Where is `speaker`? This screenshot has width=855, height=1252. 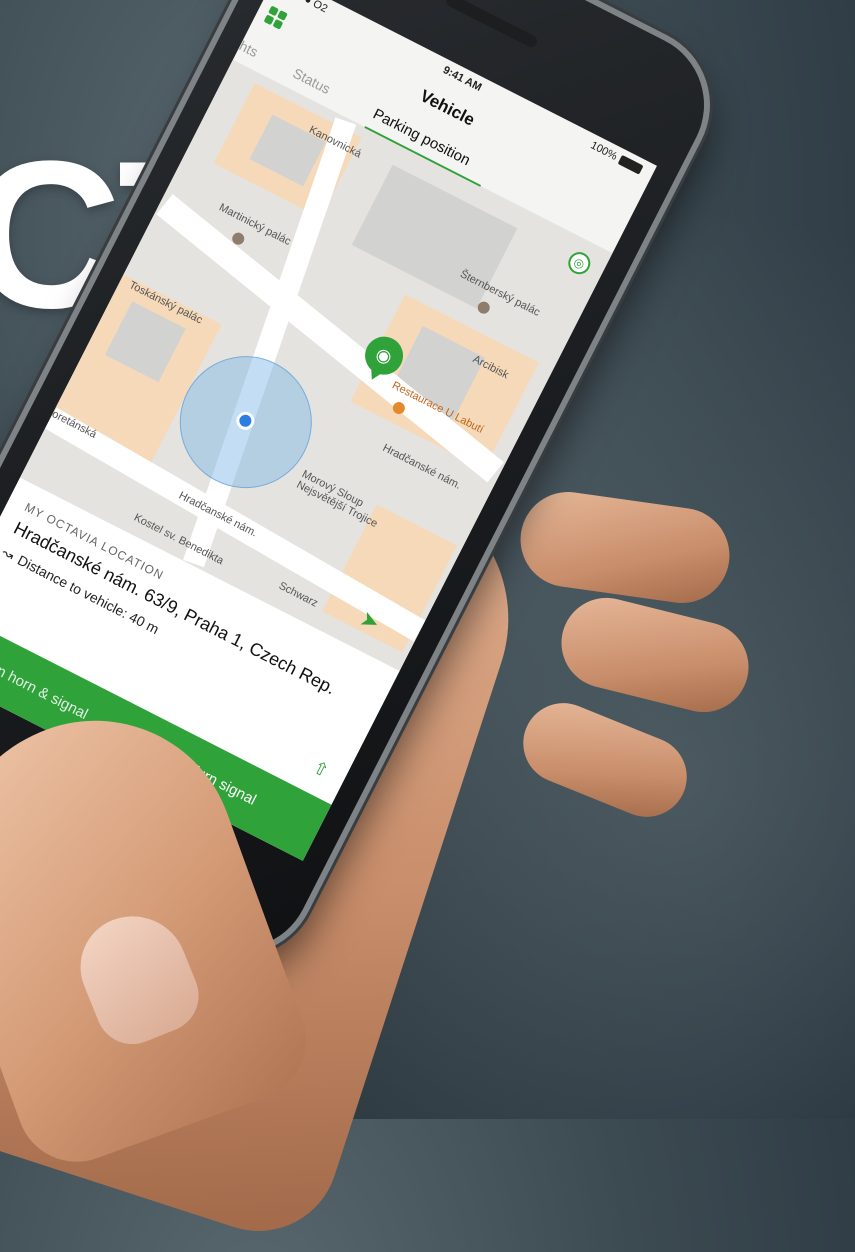
speaker is located at coordinates (491, 25).